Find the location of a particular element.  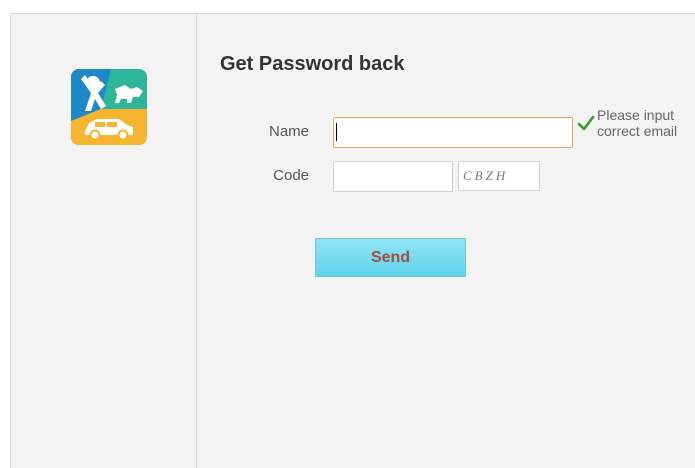

code-label: Code is located at coordinates (291, 175).